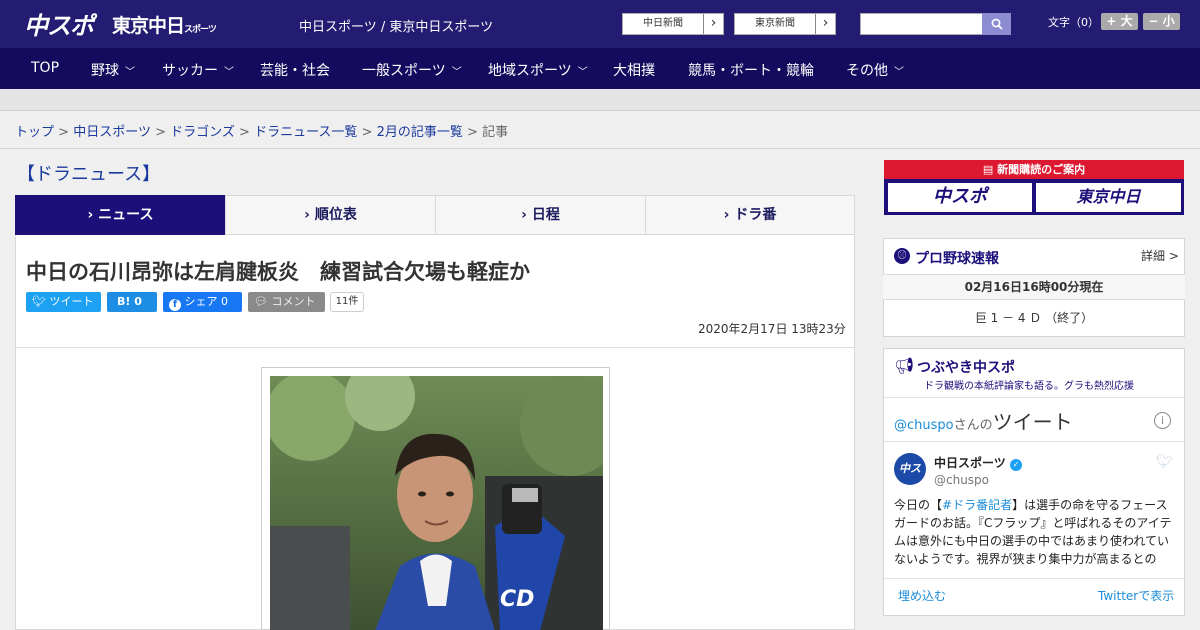 The image size is (1200, 630). Describe the element at coordinates (126, 215) in the screenshot. I see `tab-label: ニュース` at that location.